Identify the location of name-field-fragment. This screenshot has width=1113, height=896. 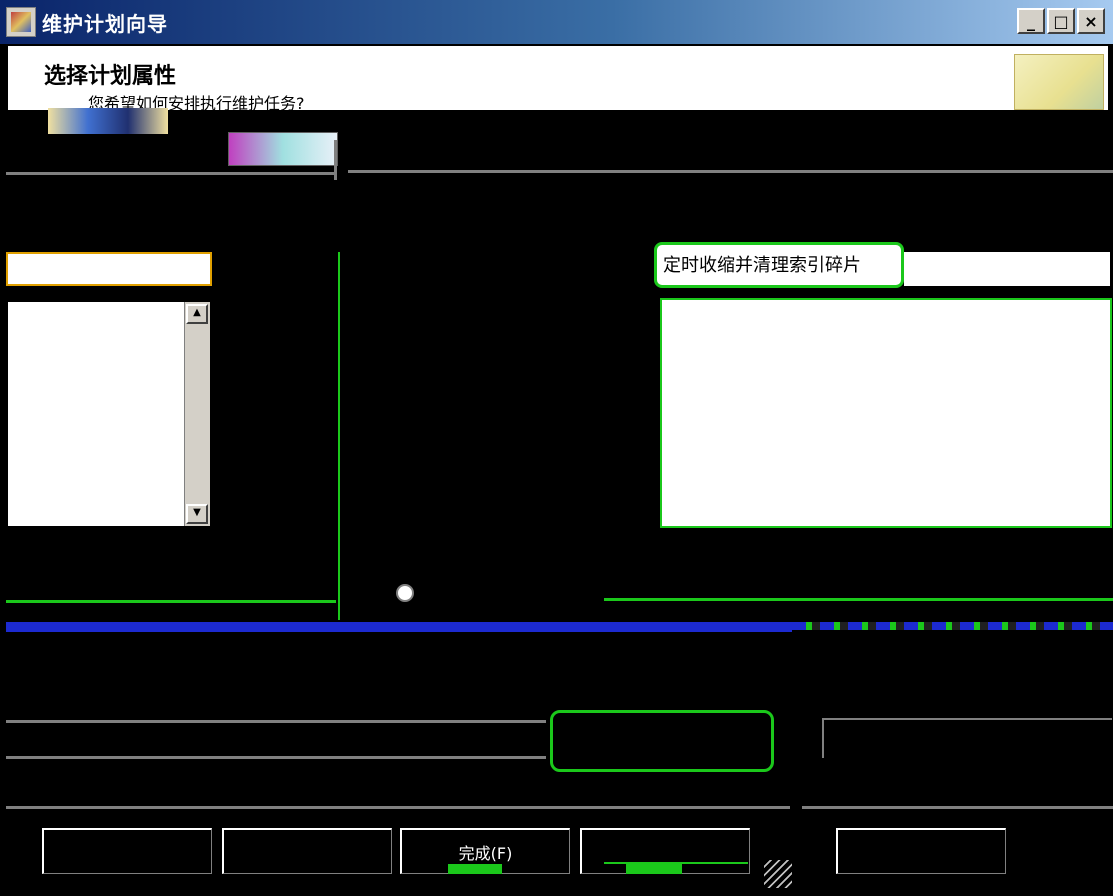
(109, 269).